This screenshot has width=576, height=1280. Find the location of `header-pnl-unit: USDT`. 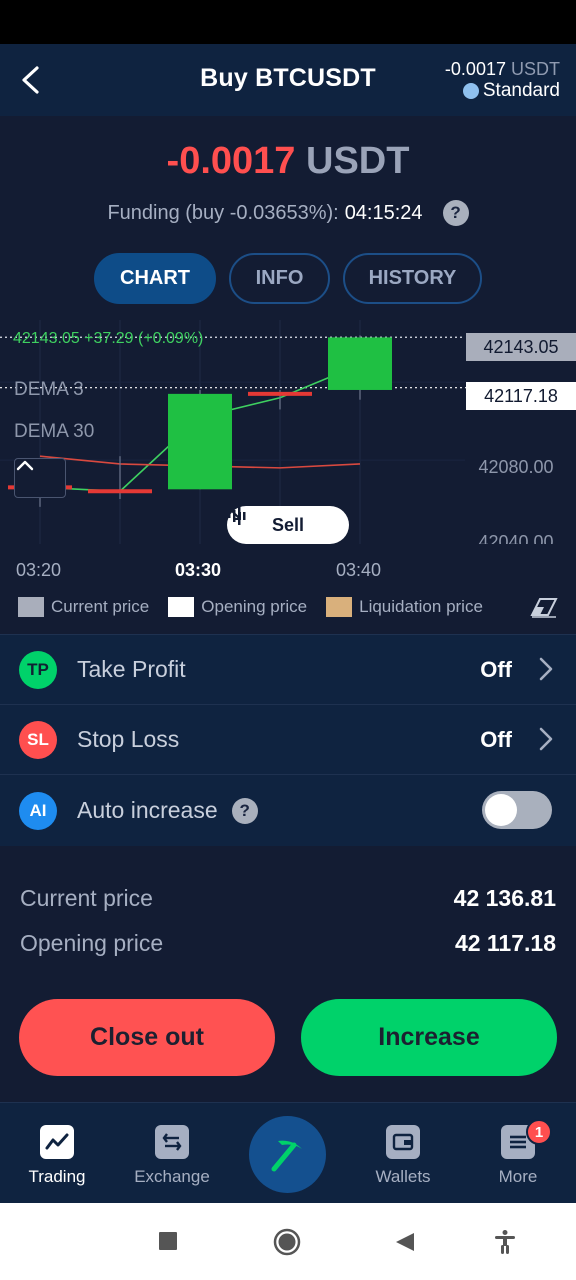

header-pnl-unit: USDT is located at coordinates (535, 69).